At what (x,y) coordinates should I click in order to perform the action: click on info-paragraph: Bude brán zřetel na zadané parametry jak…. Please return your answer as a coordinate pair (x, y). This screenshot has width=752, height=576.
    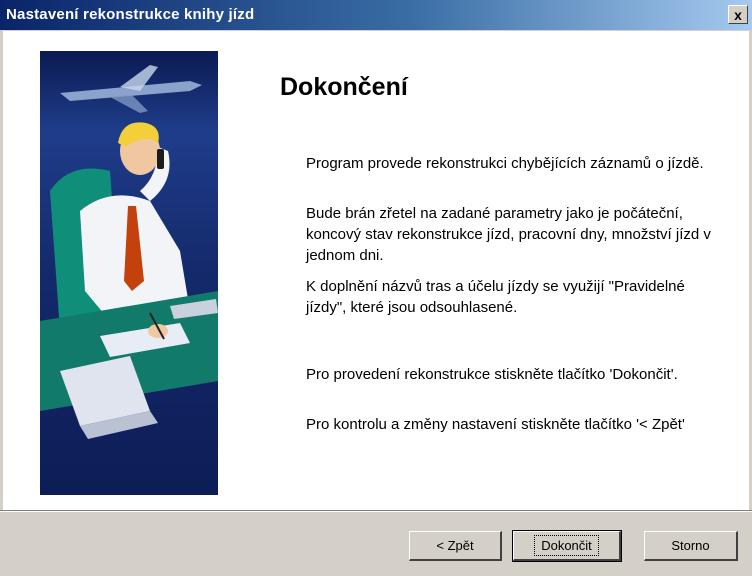
    Looking at the image, I should click on (508, 234).